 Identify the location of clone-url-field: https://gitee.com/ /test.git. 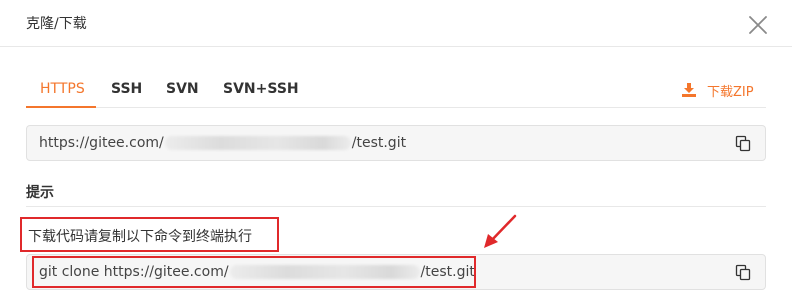
(396, 143).